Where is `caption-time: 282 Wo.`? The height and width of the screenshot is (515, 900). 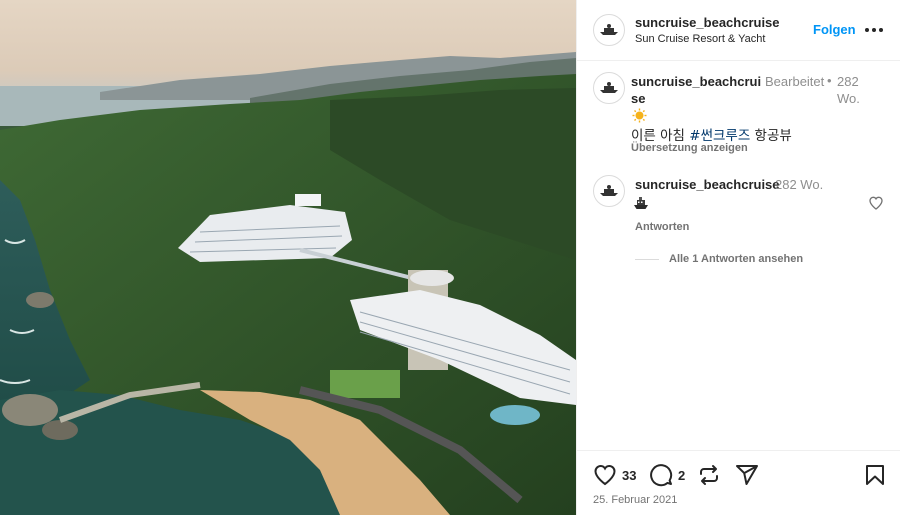
caption-time: 282 Wo. is located at coordinates (852, 90).